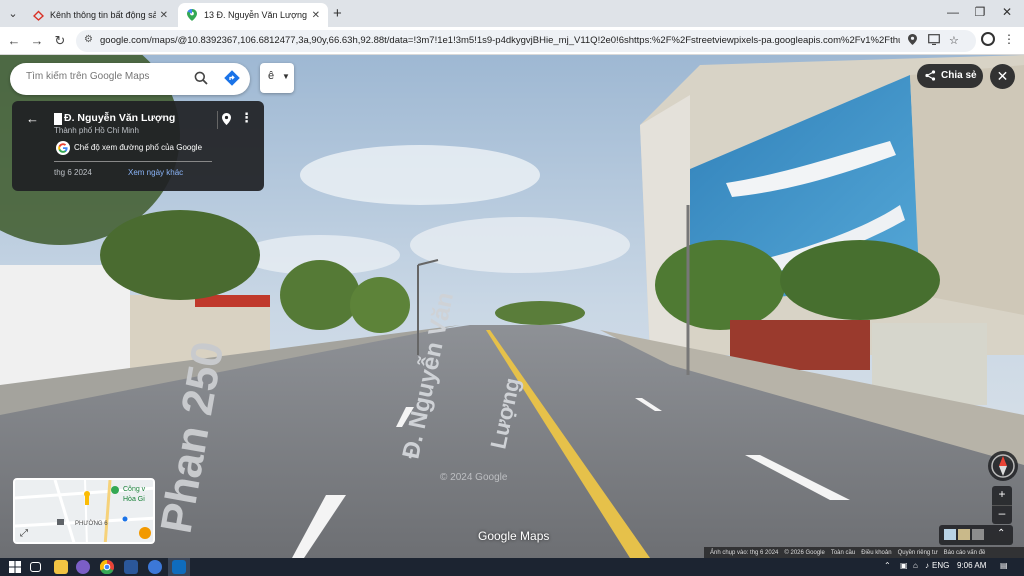 This screenshot has height=576, width=1024. What do you see at coordinates (887, 565) in the screenshot?
I see `tray-chevron-icon: ⌃` at bounding box center [887, 565].